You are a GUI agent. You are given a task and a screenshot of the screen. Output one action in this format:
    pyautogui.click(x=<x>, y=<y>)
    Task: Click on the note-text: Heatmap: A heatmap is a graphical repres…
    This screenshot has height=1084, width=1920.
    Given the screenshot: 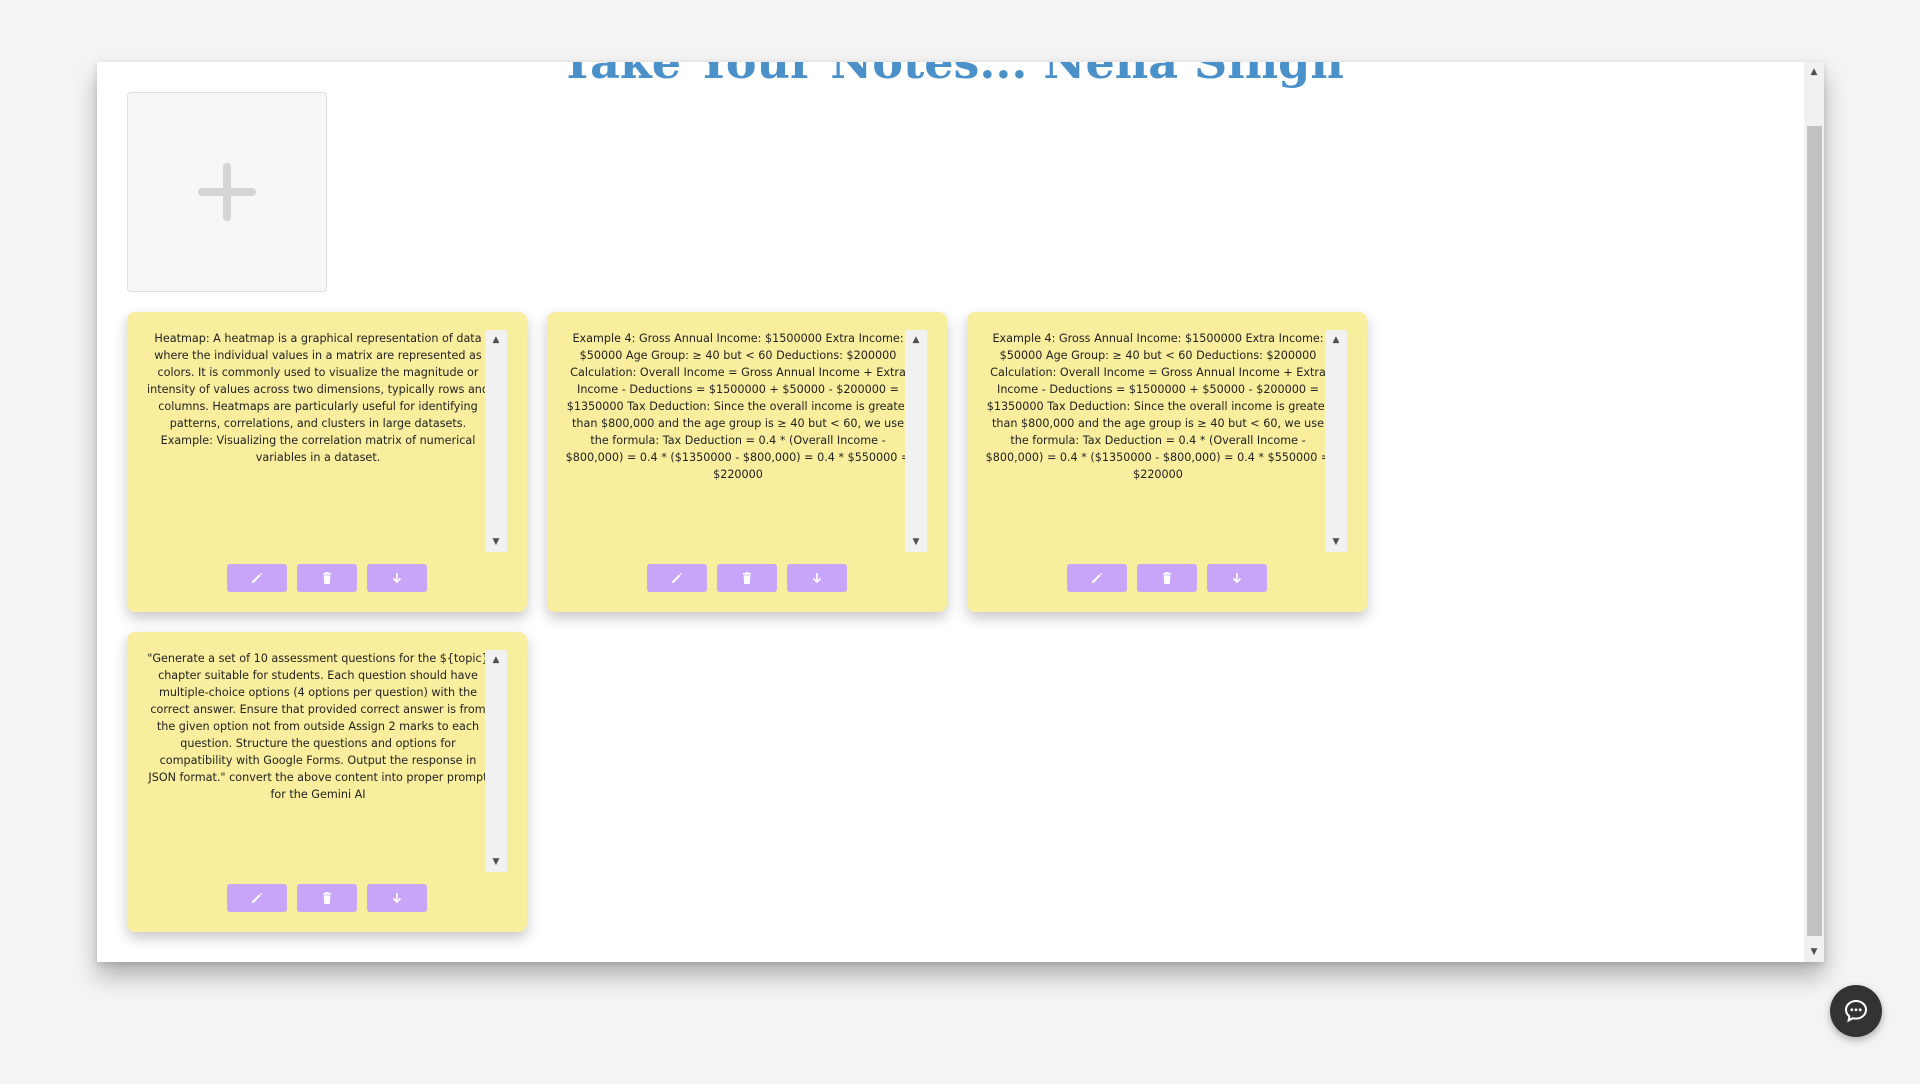 What is the action you would take?
    pyautogui.click(x=318, y=440)
    